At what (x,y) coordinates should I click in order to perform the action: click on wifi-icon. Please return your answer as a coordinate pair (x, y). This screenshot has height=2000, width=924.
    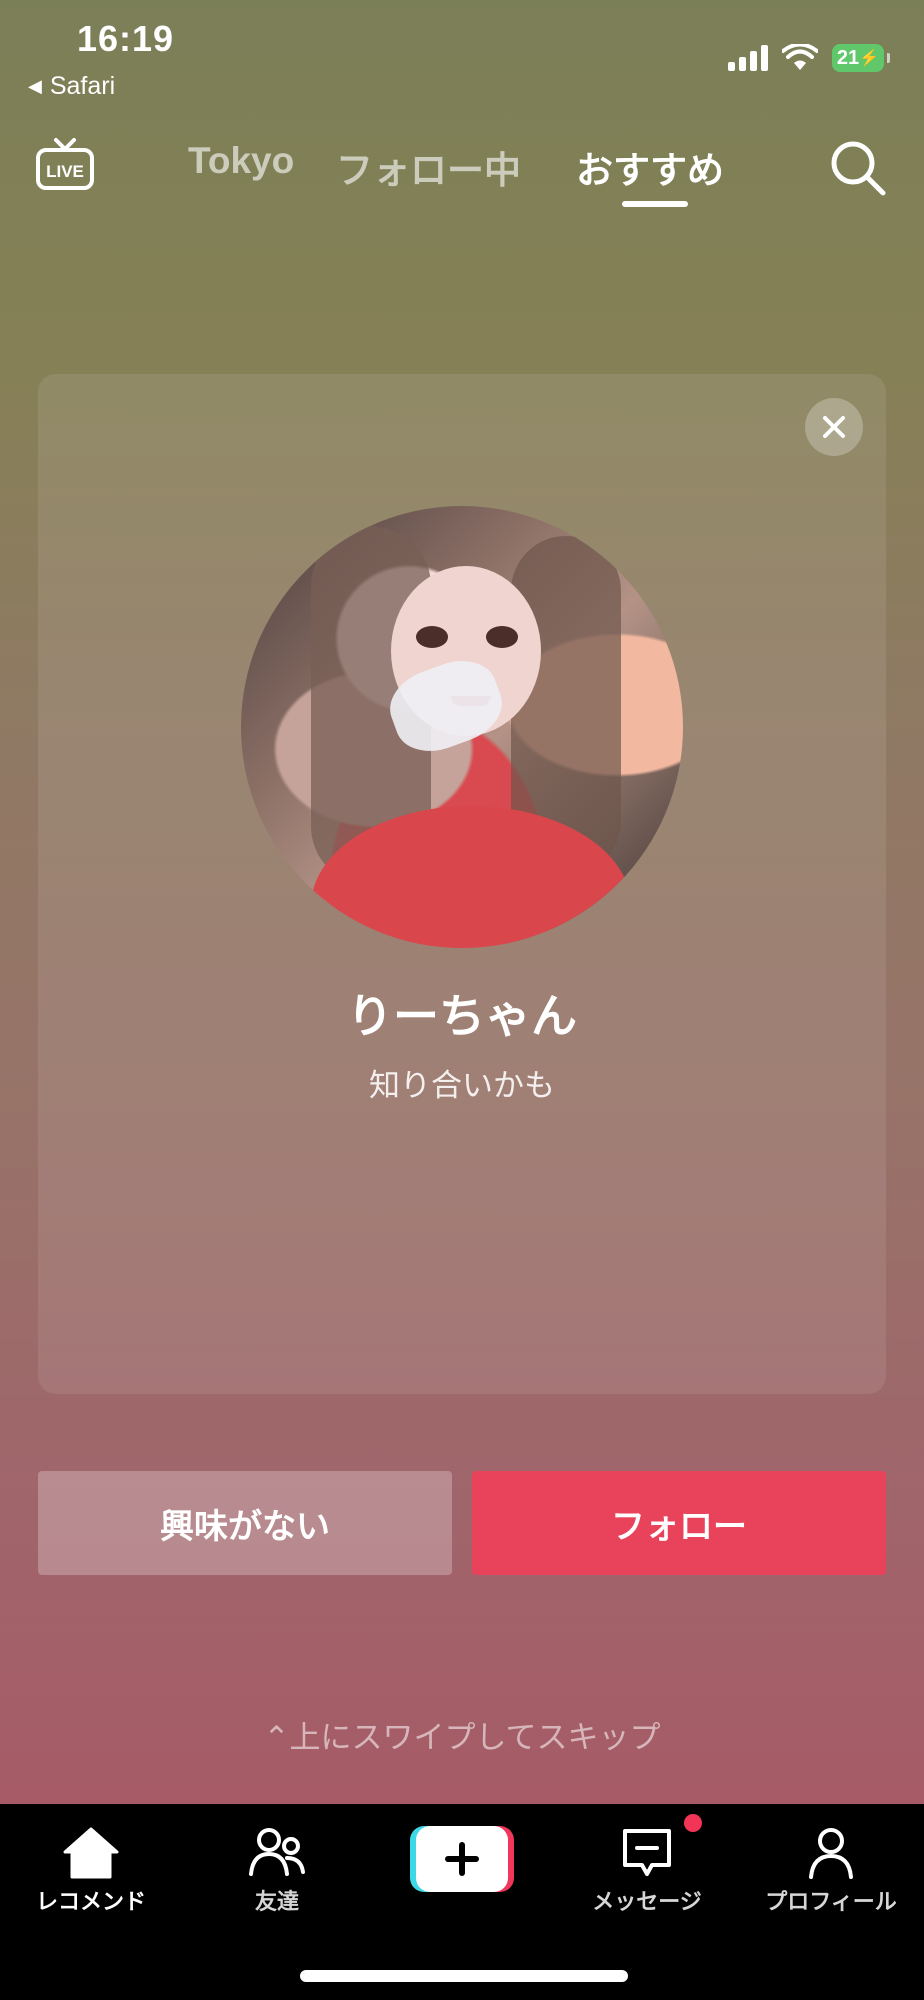
    Looking at the image, I should click on (800, 57).